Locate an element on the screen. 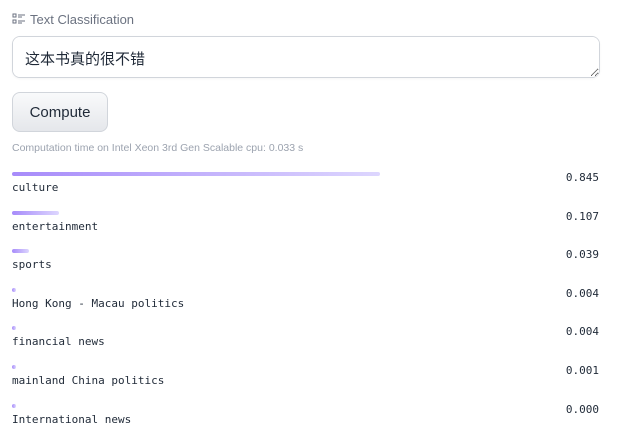 The height and width of the screenshot is (440, 622). result-label: sports is located at coordinates (32, 265).